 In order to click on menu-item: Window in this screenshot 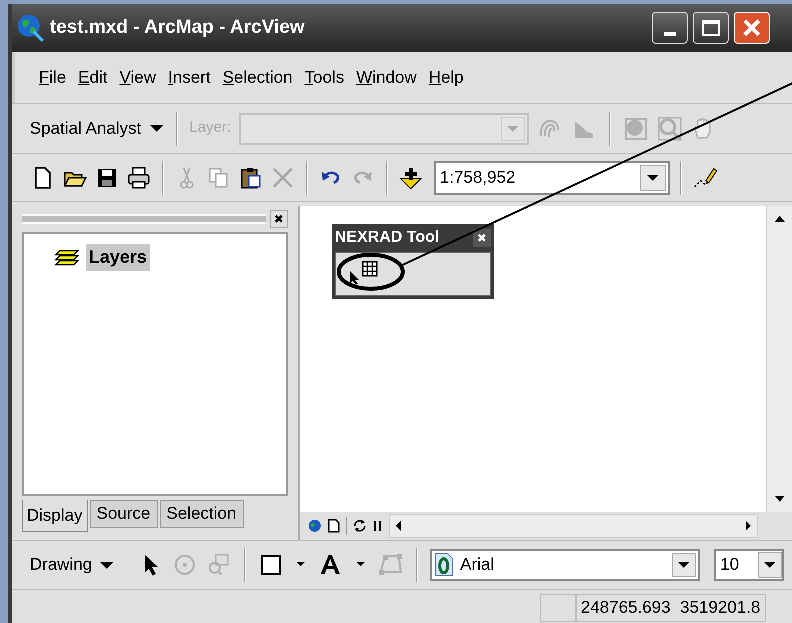, I will do `click(386, 77)`.